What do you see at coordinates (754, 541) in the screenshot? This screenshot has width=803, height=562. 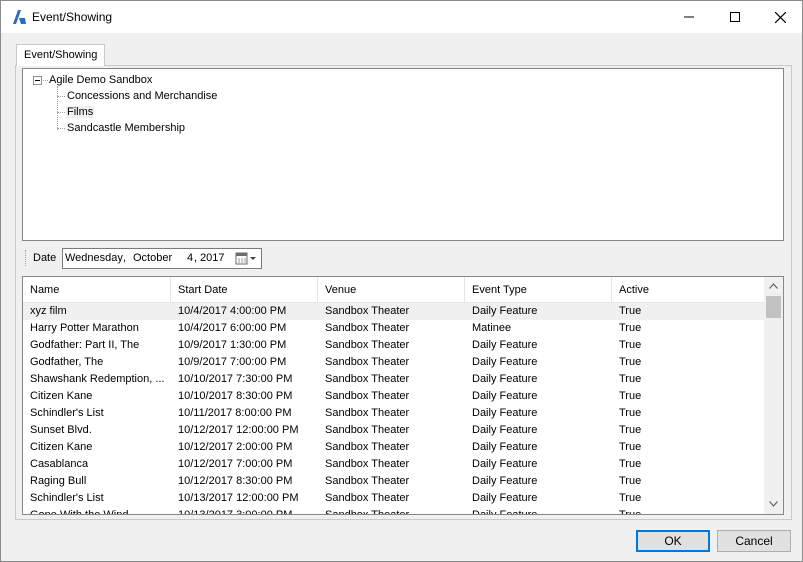 I see `cancel-button: Cancel` at bounding box center [754, 541].